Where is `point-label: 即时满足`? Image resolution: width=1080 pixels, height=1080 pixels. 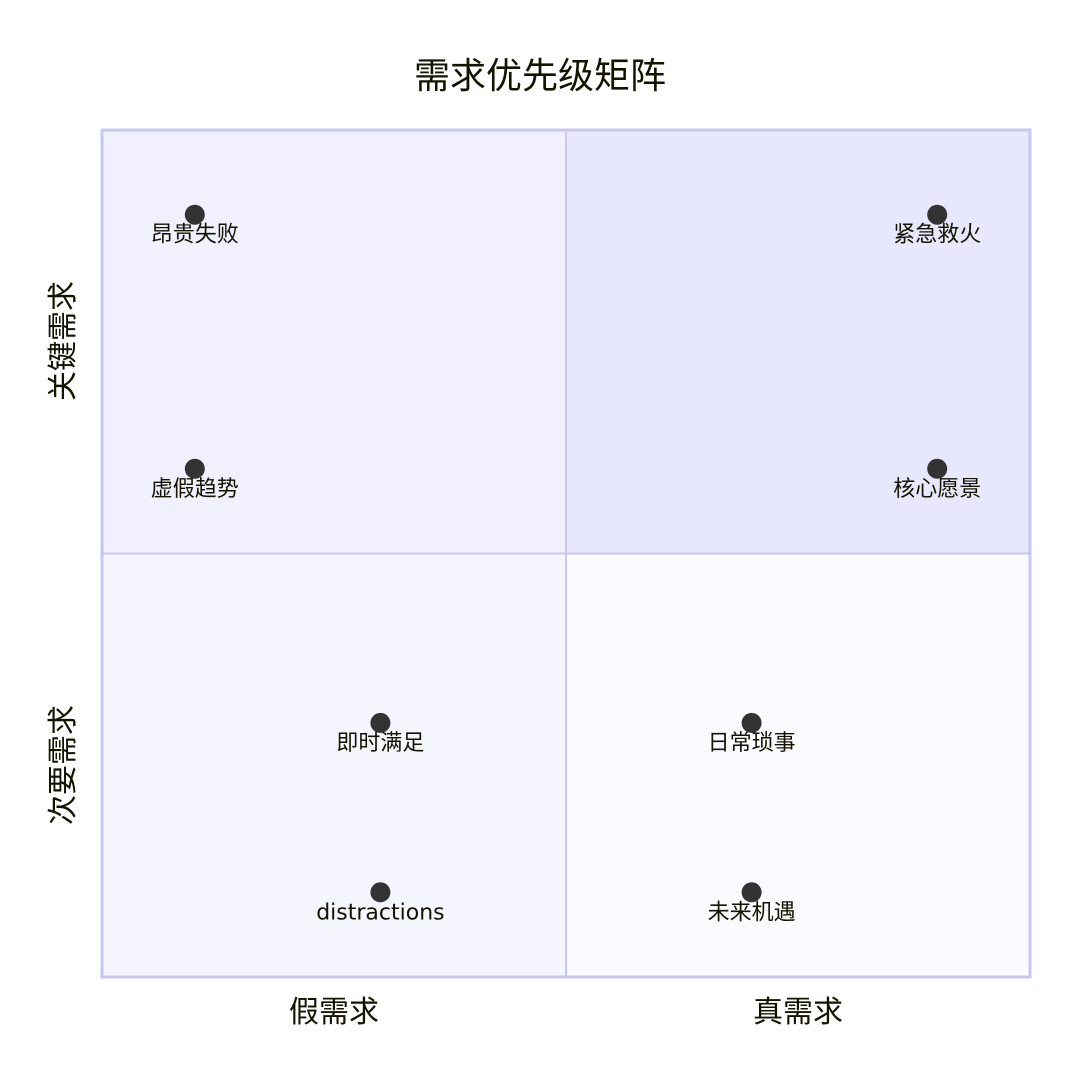
point-label: 即时满足 is located at coordinates (380, 743).